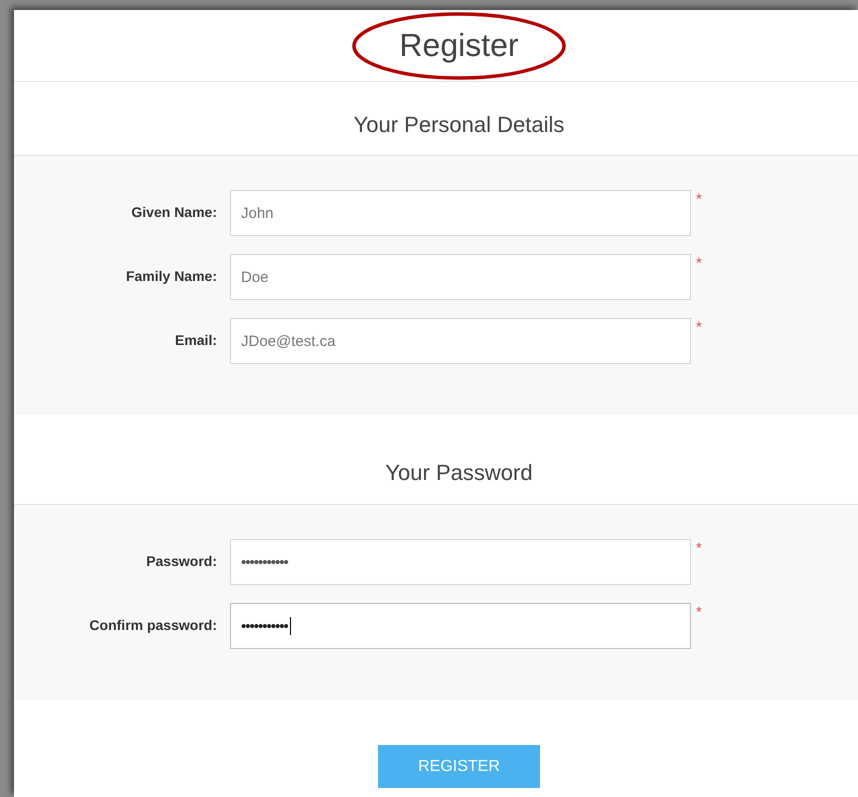  What do you see at coordinates (170, 276) in the screenshot?
I see `field-label: Family Name:` at bounding box center [170, 276].